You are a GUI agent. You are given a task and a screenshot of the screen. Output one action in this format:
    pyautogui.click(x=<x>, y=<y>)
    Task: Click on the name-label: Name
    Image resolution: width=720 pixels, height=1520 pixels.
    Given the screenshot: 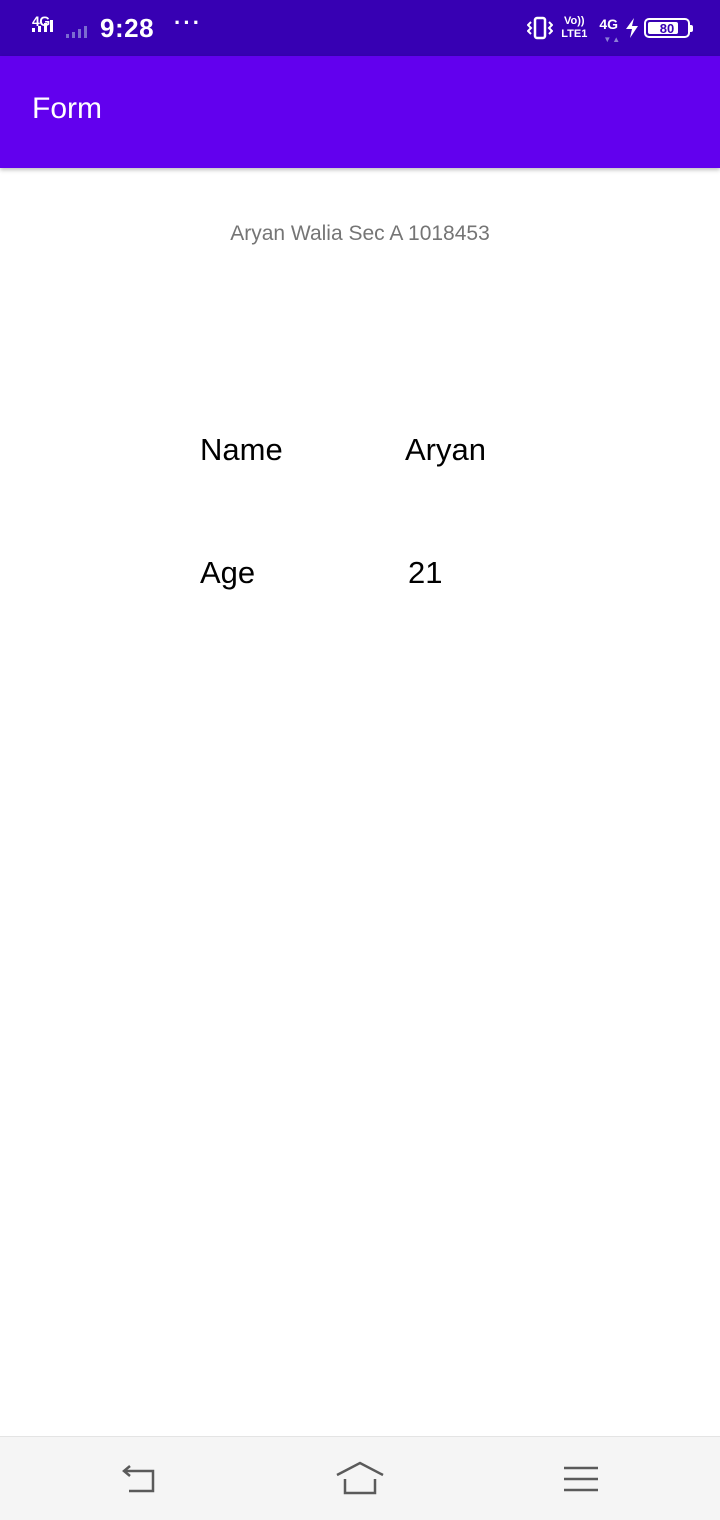 What is the action you would take?
    pyautogui.click(x=241, y=449)
    